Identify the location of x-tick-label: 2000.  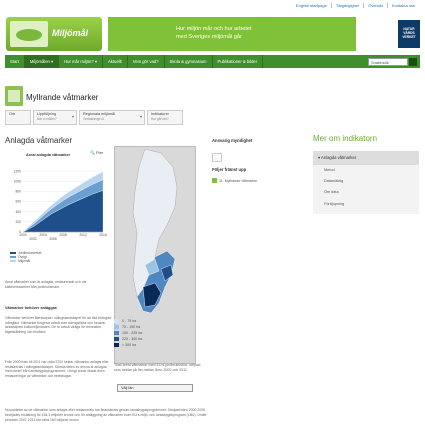
(23, 235).